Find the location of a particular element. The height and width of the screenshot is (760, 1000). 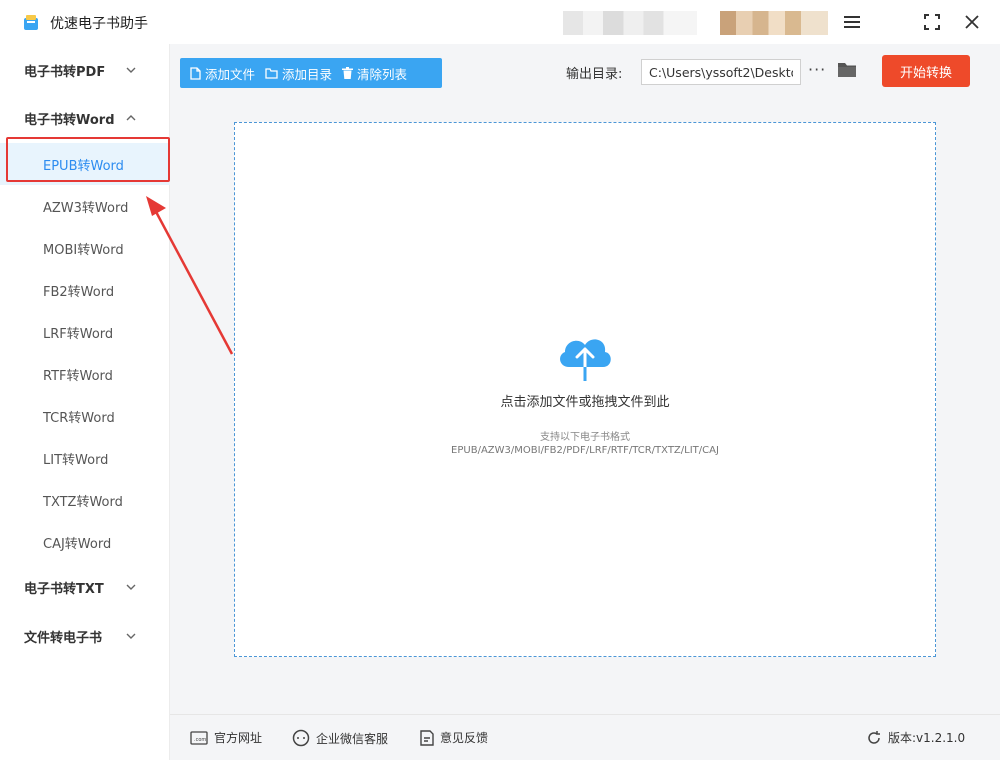

app-title: 优速电子书助手 is located at coordinates (99, 24).